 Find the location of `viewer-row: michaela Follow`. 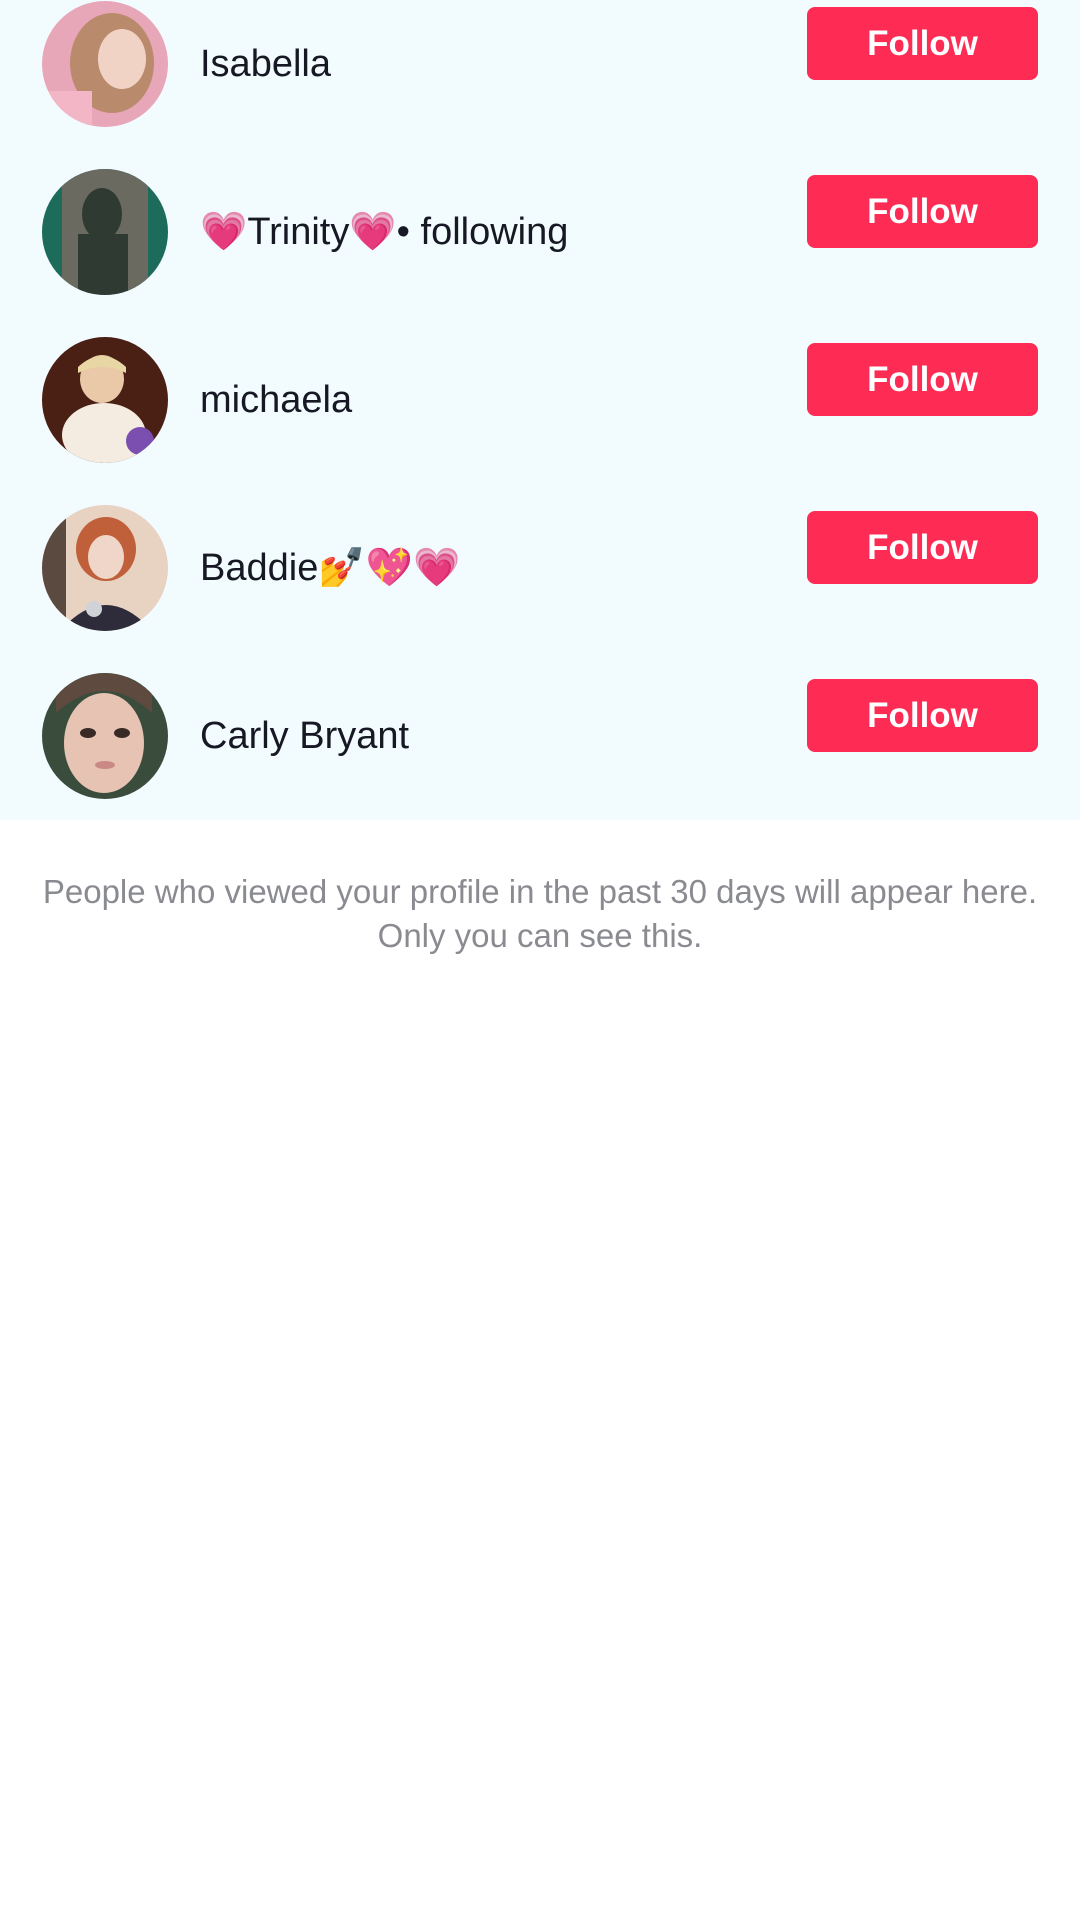

viewer-row: michaela Follow is located at coordinates (540, 400).